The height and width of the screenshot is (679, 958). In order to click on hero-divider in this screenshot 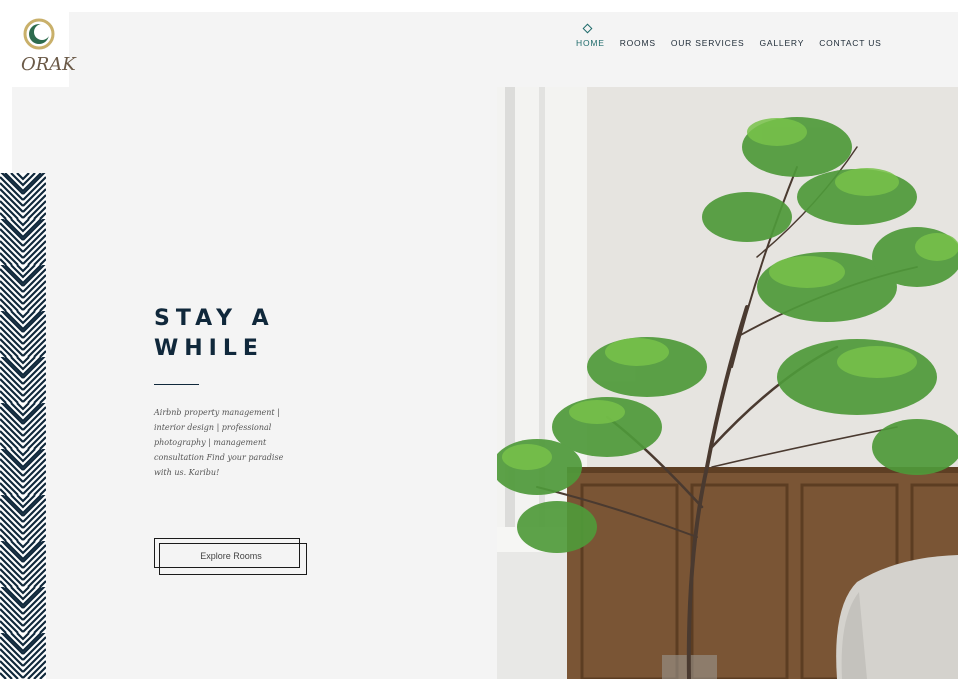, I will do `click(176, 384)`.